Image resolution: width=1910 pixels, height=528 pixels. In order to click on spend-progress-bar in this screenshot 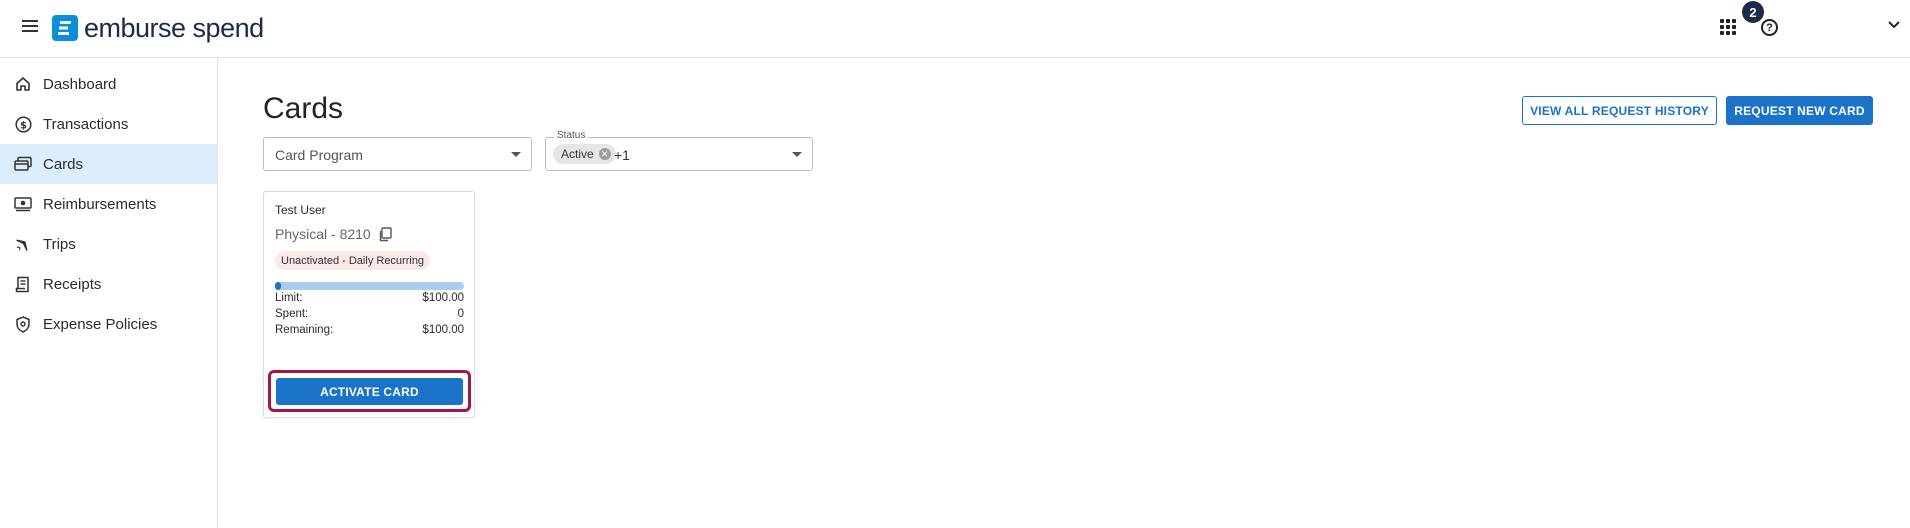, I will do `click(369, 286)`.